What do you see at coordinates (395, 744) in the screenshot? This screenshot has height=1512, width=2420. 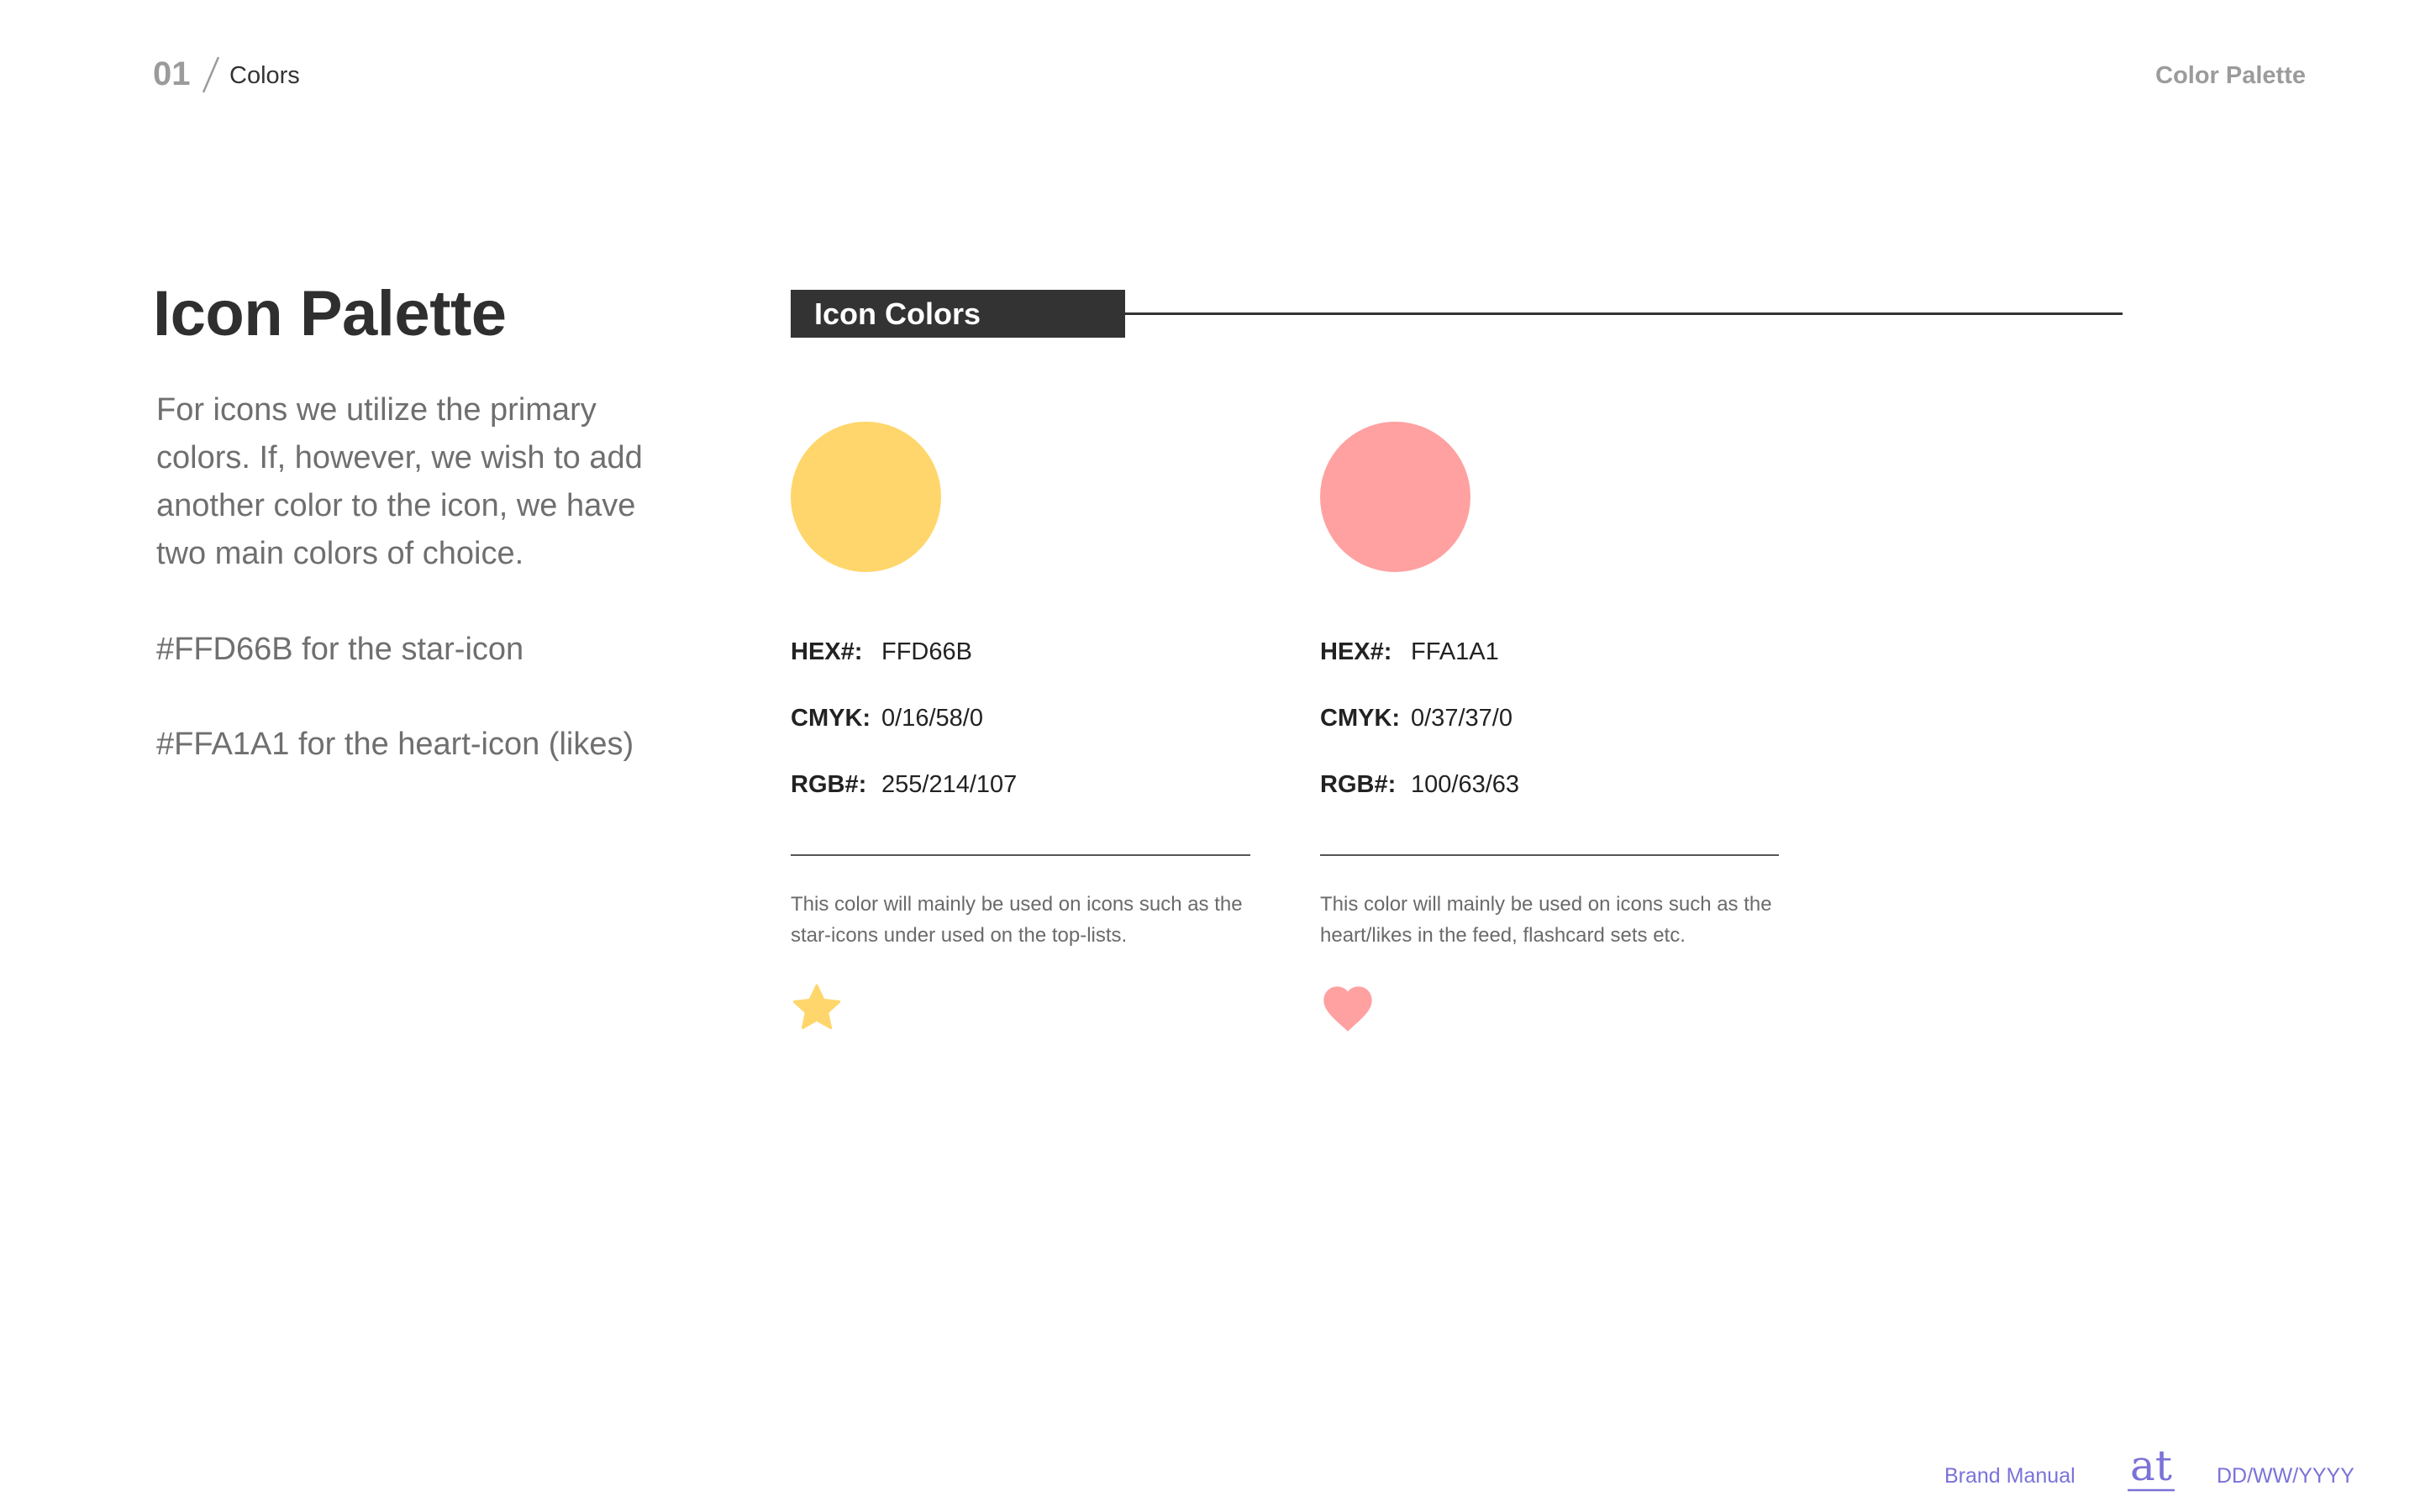 I see `heart-color-note: #FFA1A1 for the heart-icon (likes)` at bounding box center [395, 744].